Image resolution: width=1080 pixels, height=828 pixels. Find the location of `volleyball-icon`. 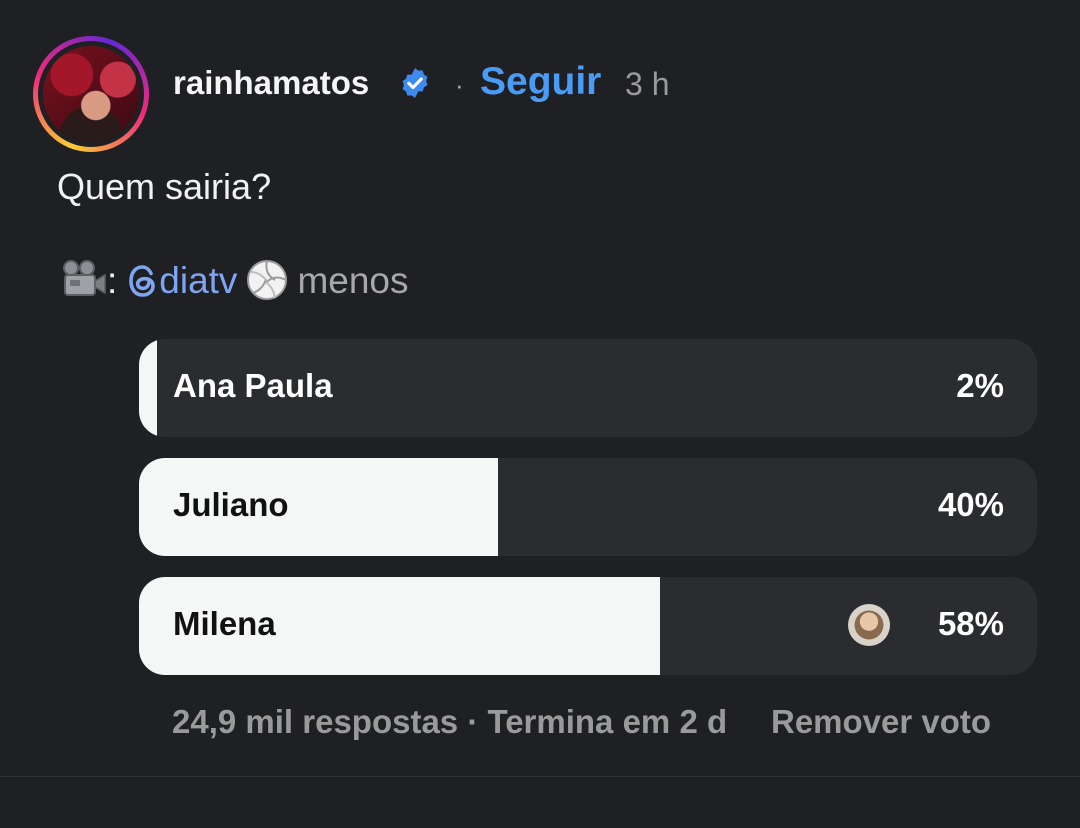

volleyball-icon is located at coordinates (267, 280).